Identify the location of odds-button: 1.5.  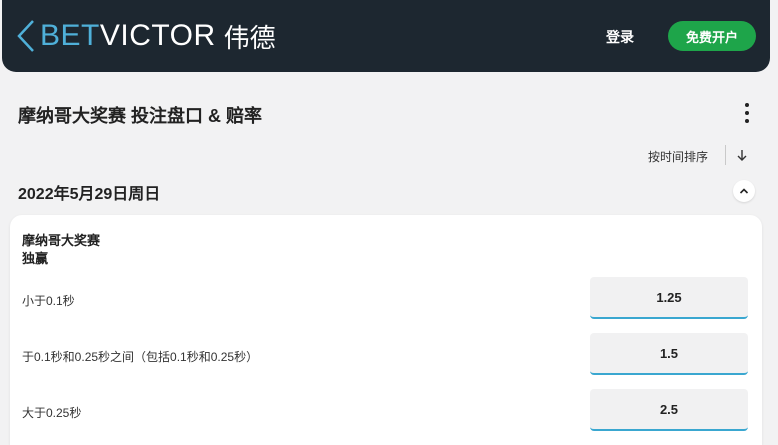
(669, 354).